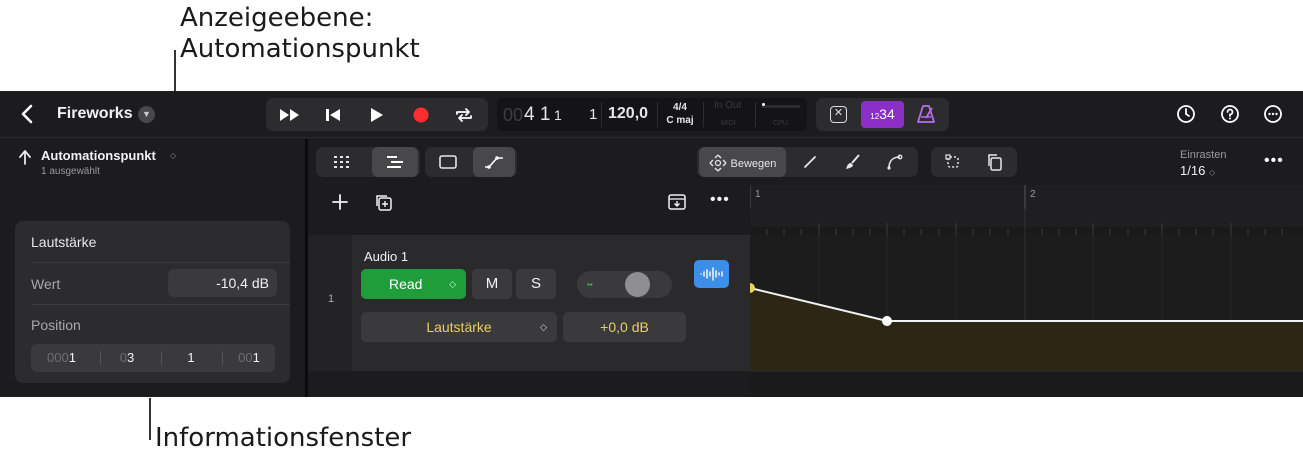 The height and width of the screenshot is (466, 1303). What do you see at coordinates (593, 114) in the screenshot?
I see `lcd-beat: 1` at bounding box center [593, 114].